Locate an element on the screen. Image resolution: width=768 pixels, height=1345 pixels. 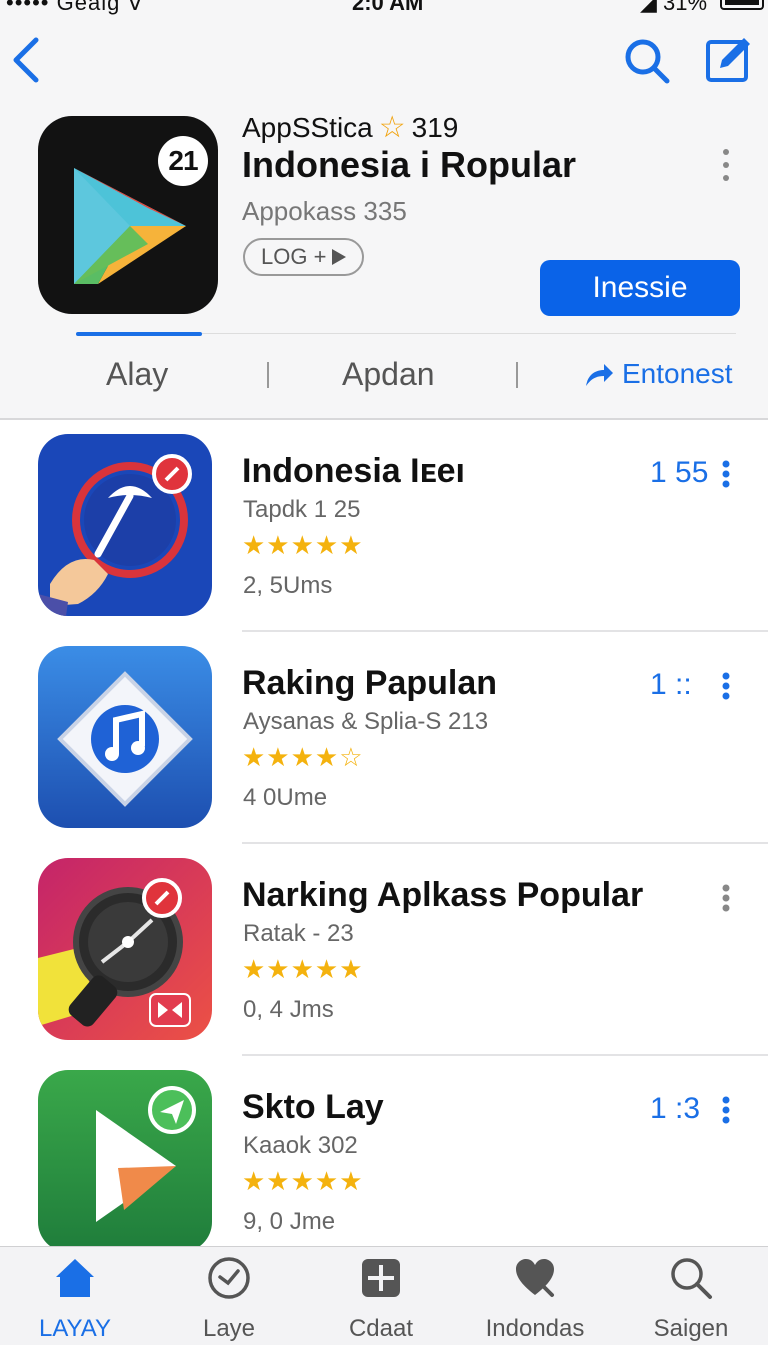
carrier-label: ••••• Geaig ᐁ is located at coordinates (75, 7).